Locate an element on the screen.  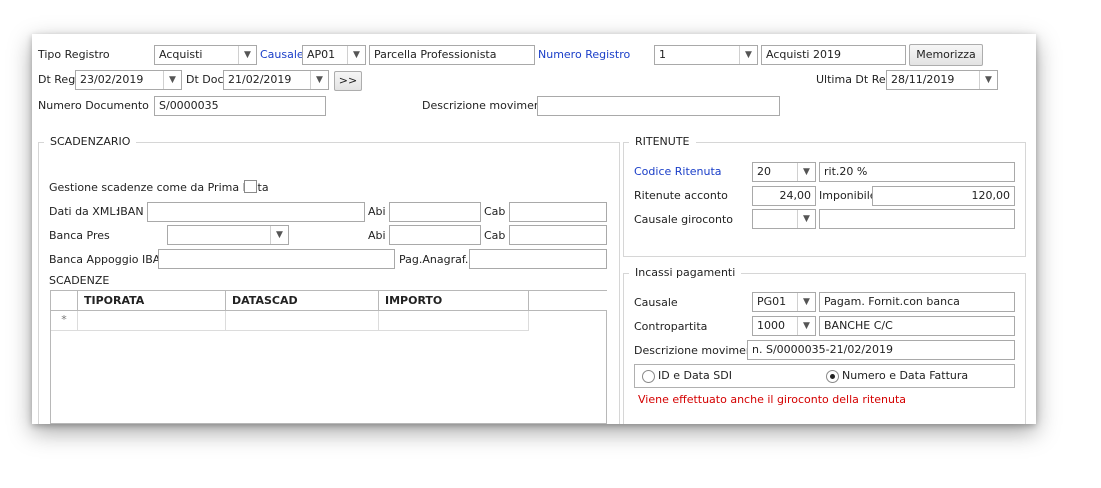
radio-numero-data-fattura is located at coordinates (832, 376).